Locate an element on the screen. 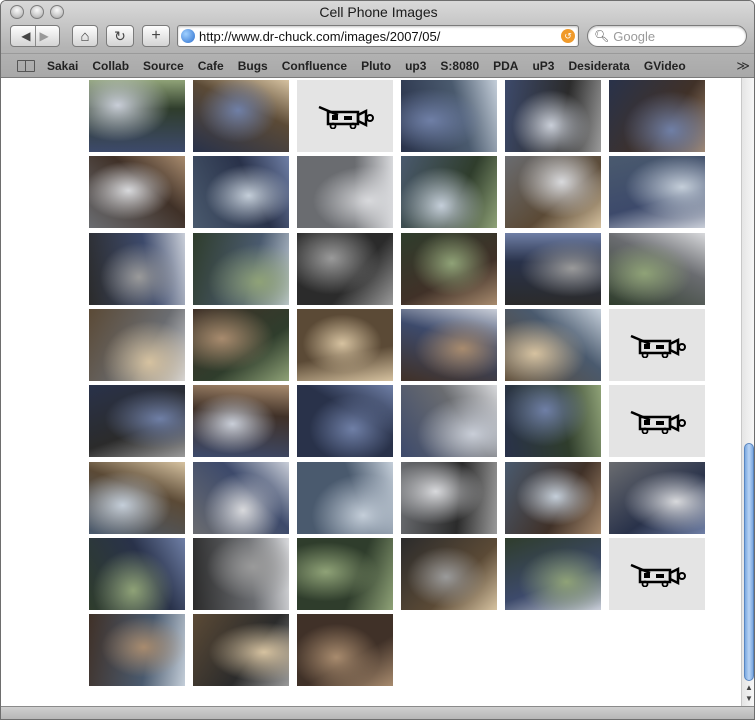  bookmark-up3: uP3 is located at coordinates (543, 66).